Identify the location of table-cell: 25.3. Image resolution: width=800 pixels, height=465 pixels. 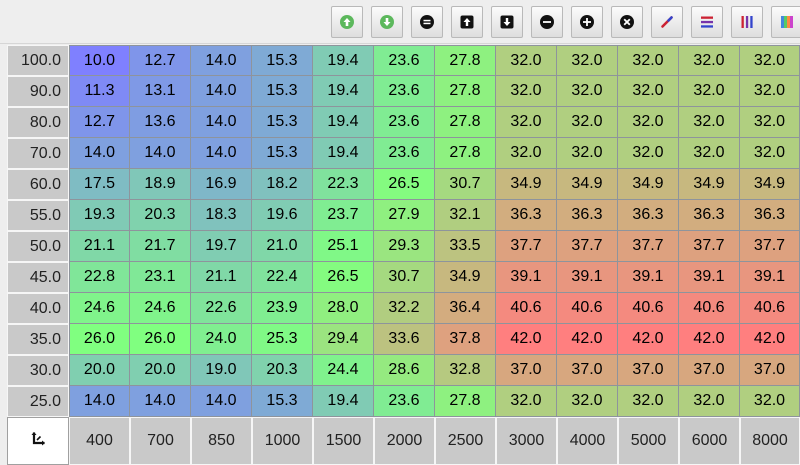
(282, 339).